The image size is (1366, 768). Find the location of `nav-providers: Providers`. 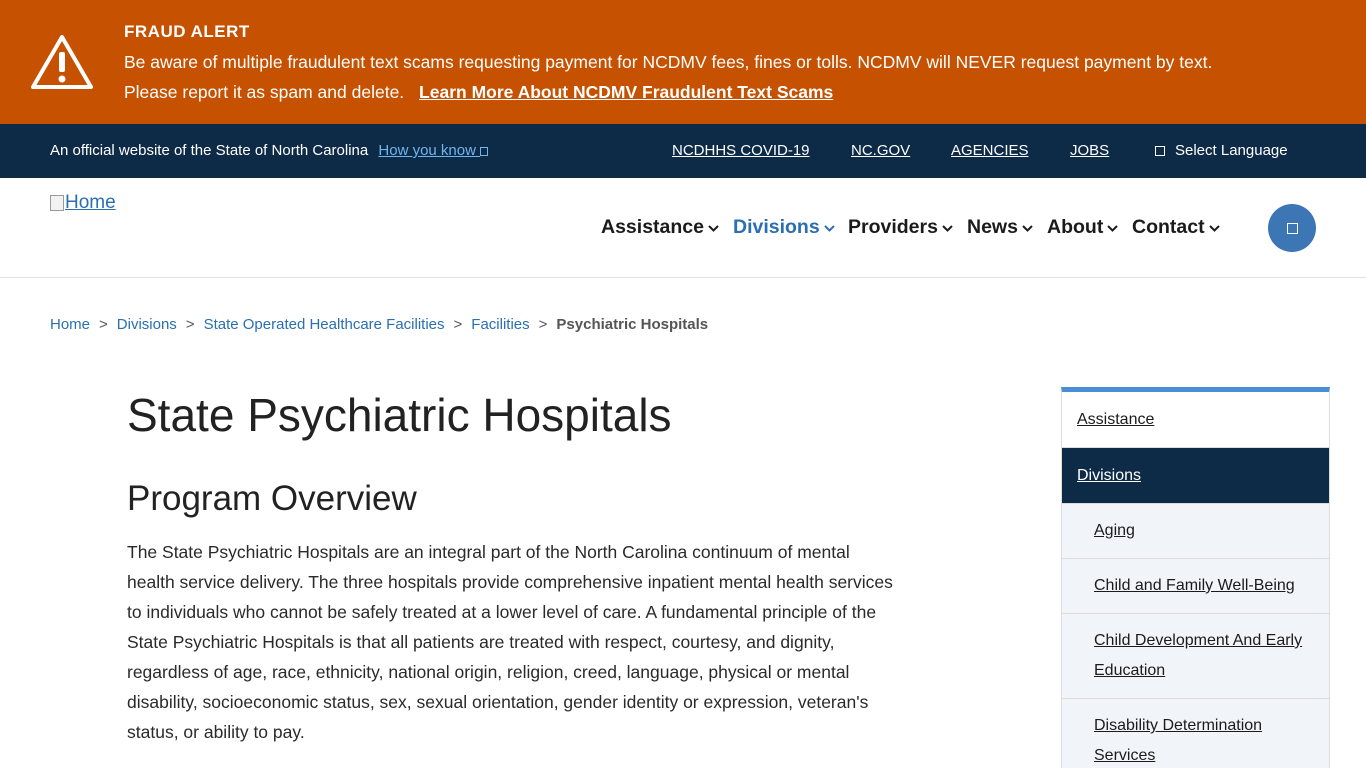

nav-providers: Providers is located at coordinates (900, 227).